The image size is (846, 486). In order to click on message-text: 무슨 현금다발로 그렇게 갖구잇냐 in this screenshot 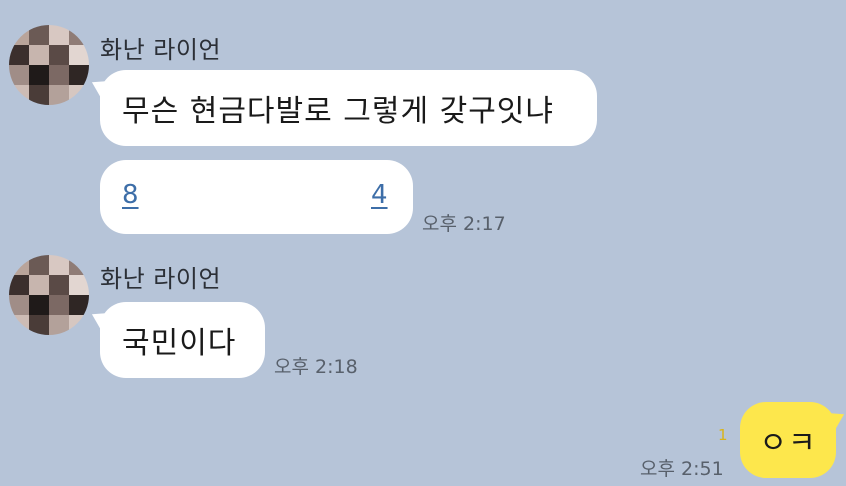, I will do `click(338, 111)`.